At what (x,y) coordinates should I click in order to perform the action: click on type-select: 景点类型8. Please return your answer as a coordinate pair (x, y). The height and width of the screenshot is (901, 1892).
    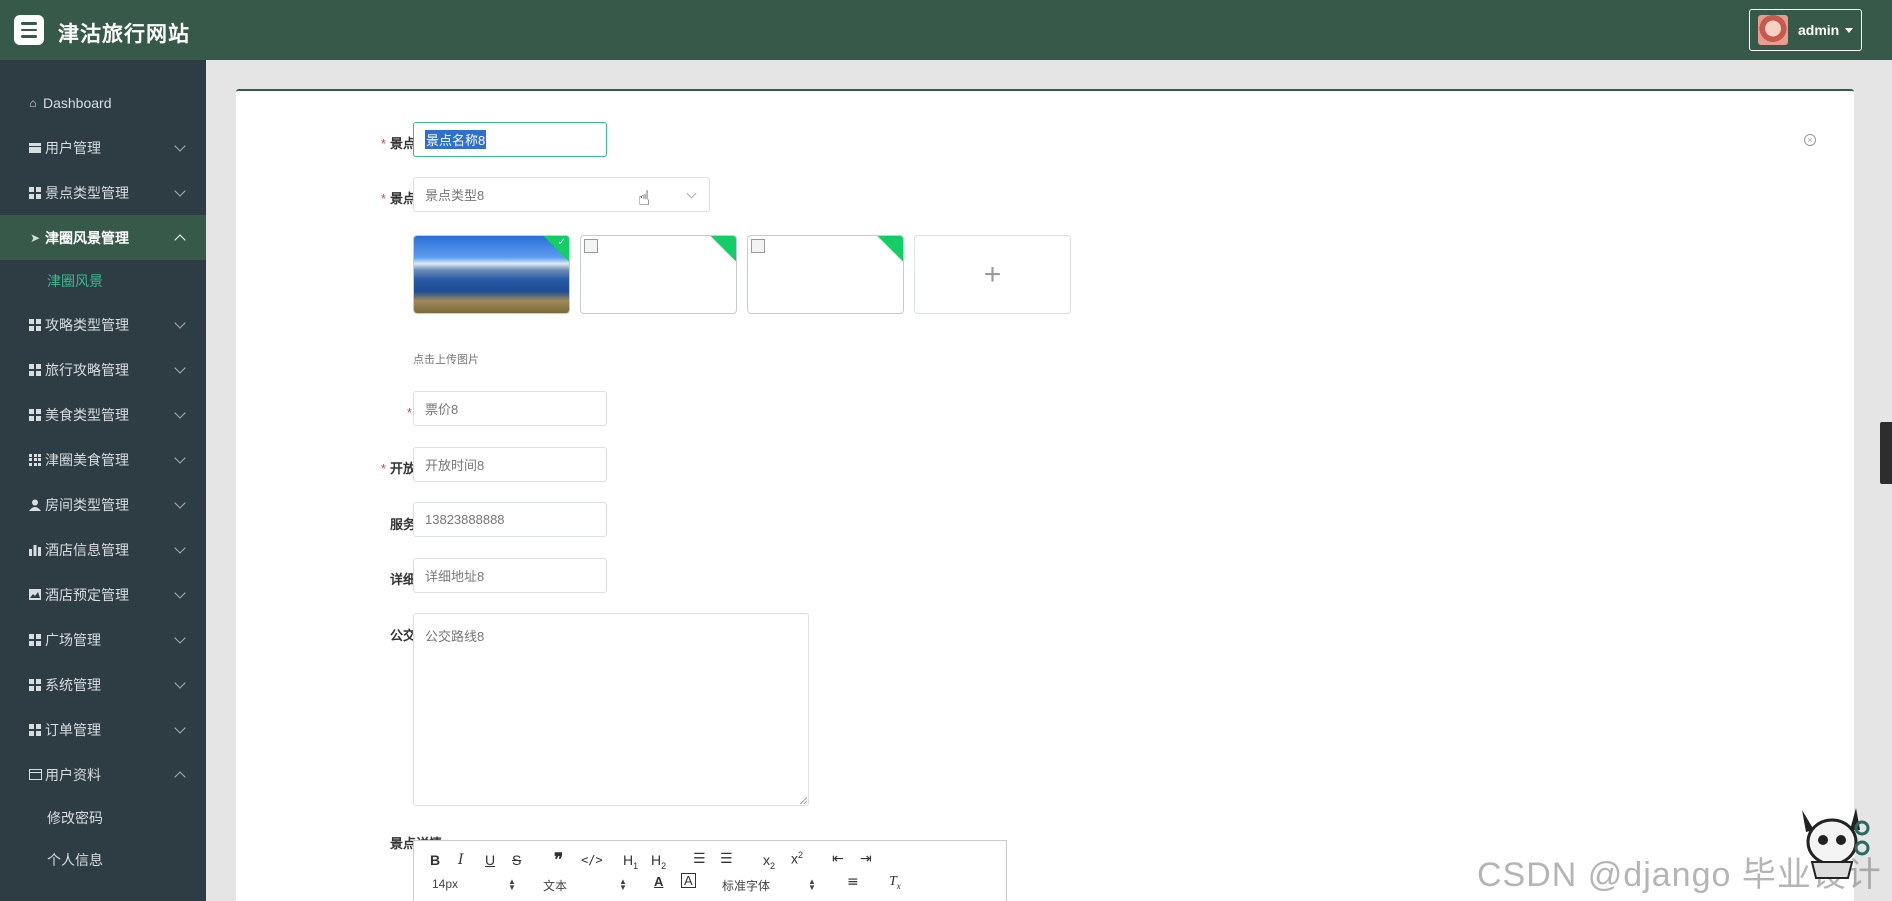
    Looking at the image, I should click on (561, 194).